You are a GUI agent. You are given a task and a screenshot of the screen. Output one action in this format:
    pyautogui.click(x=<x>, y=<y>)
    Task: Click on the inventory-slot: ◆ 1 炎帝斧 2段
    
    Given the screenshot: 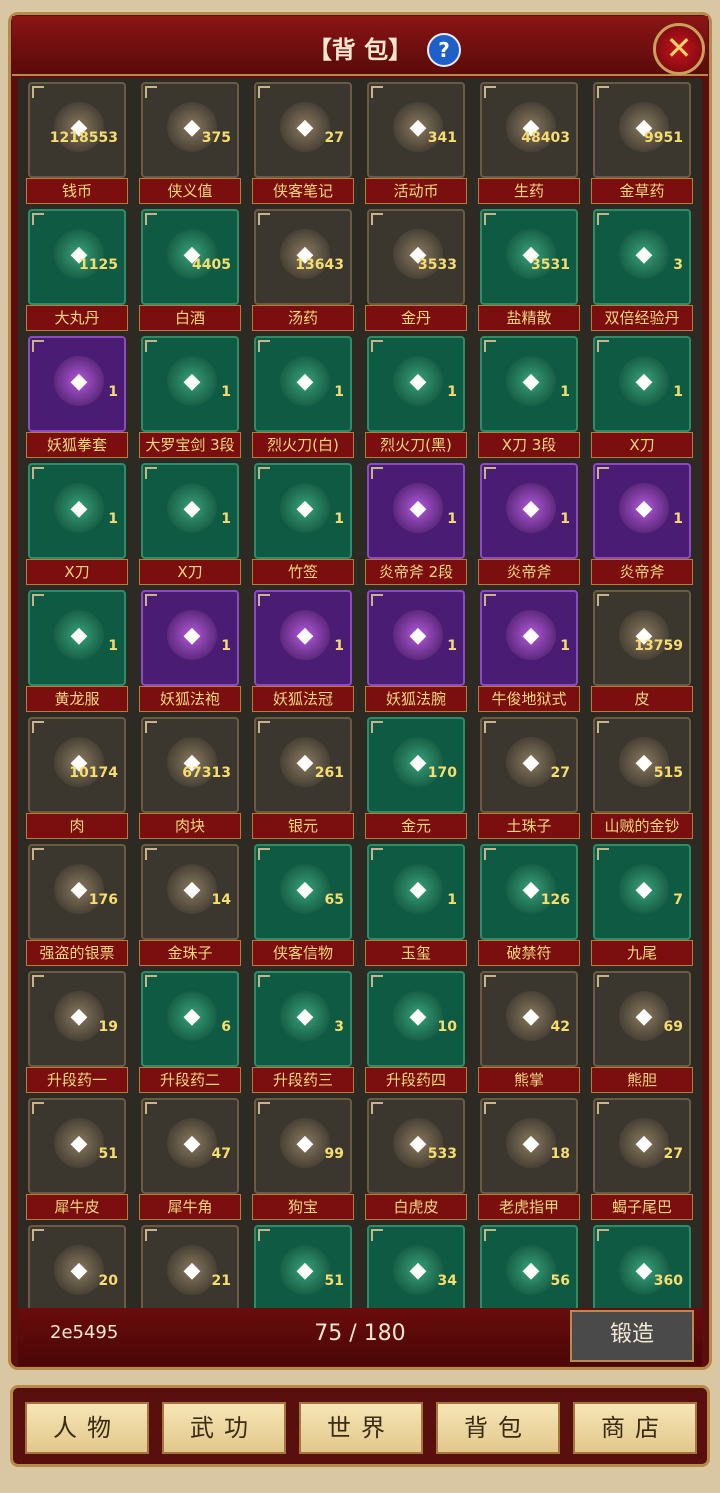 What is the action you would take?
    pyautogui.click(x=417, y=524)
    